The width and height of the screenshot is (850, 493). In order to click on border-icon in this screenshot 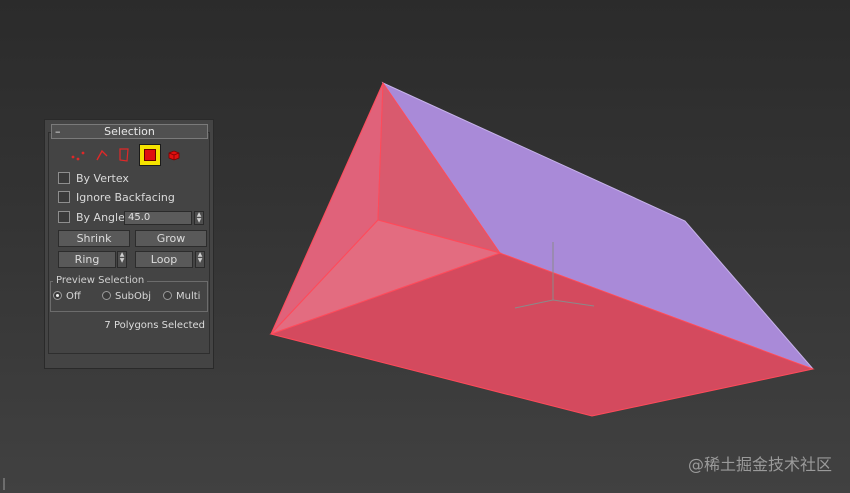, I will do `click(124, 155)`.